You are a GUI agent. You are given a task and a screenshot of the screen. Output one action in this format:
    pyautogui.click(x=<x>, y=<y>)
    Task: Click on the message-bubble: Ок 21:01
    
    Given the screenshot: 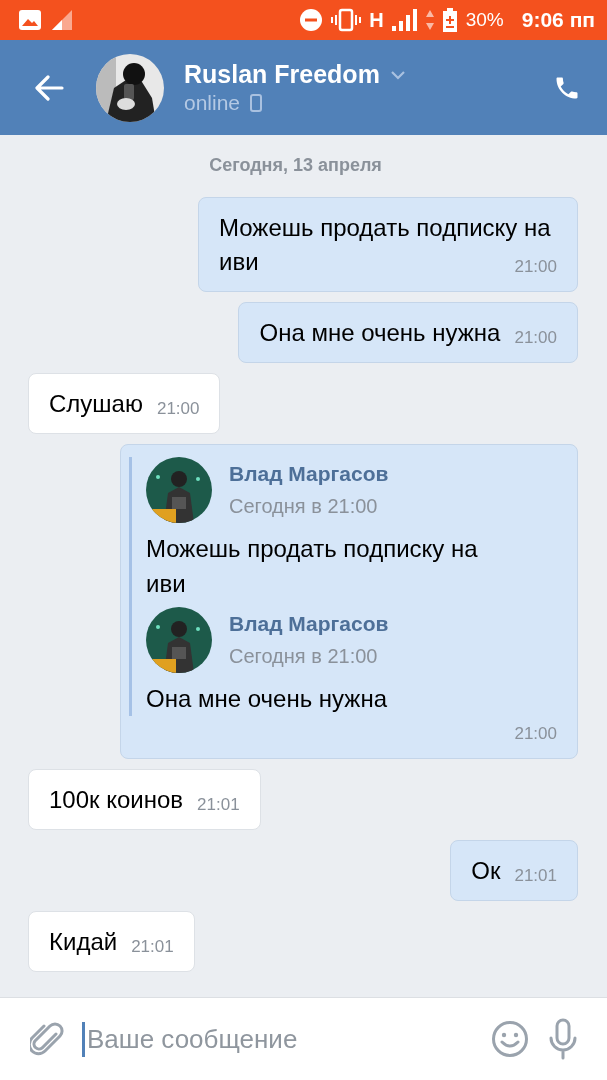 What is the action you would take?
    pyautogui.click(x=514, y=870)
    